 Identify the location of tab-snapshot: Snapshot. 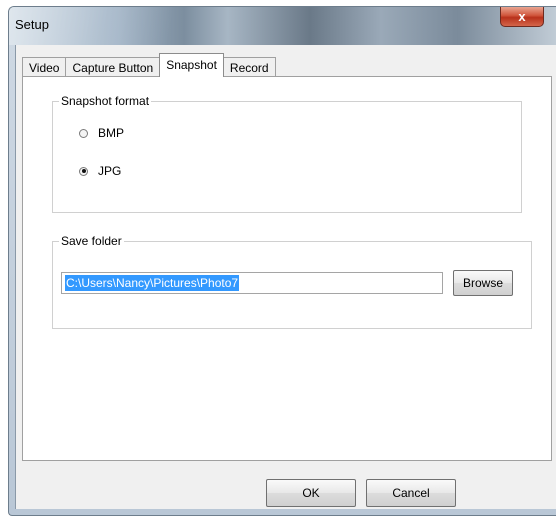
(191, 65).